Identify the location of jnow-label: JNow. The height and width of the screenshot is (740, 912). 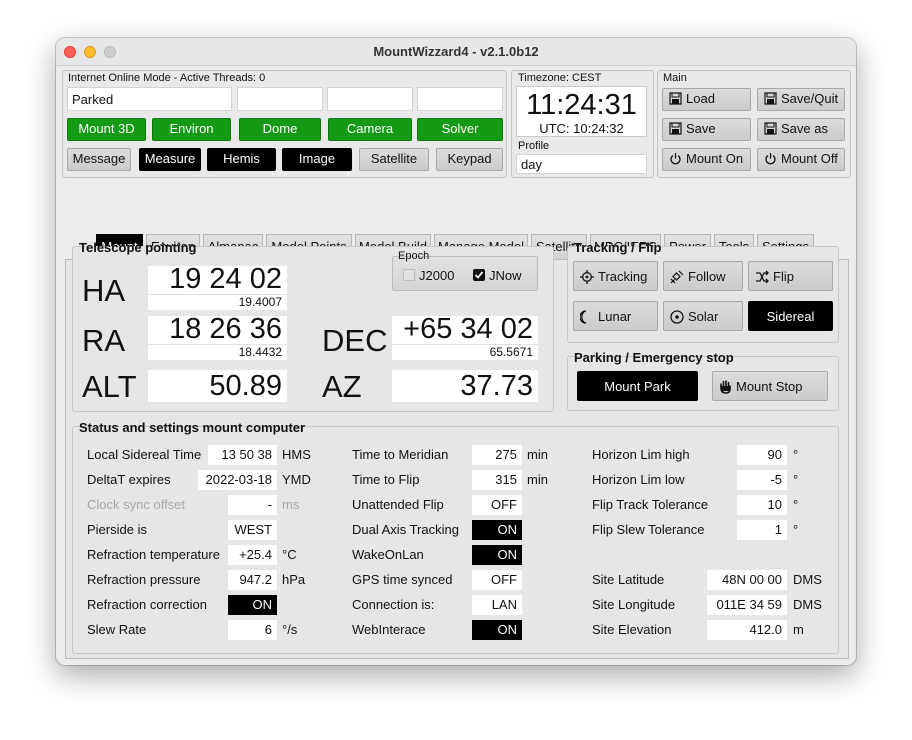
(505, 275).